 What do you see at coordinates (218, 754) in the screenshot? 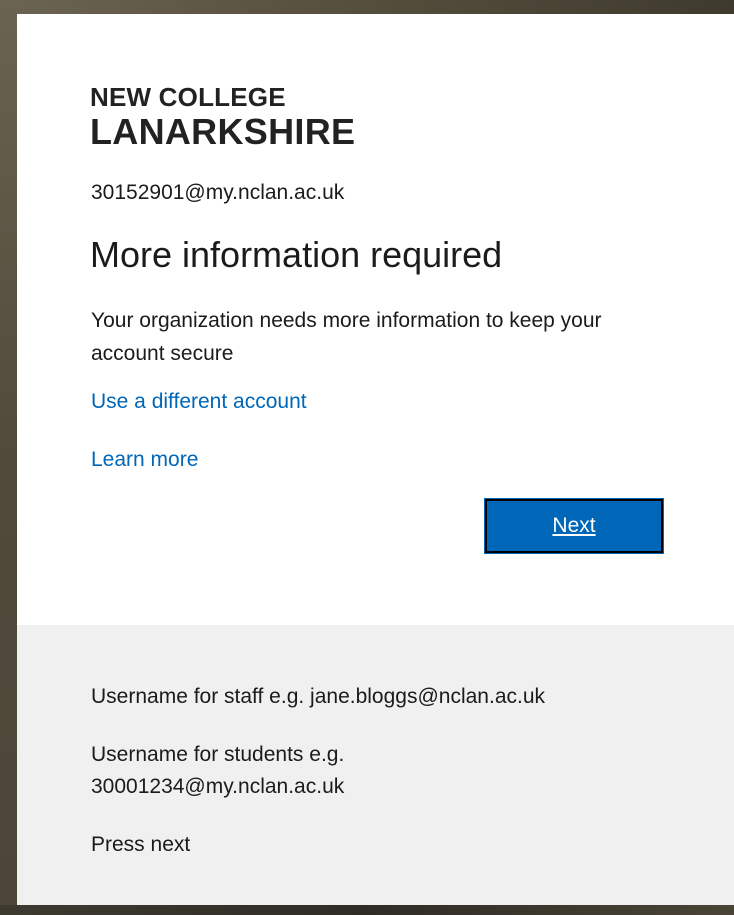
I see `students-hint-line1: Username for students e.g.` at bounding box center [218, 754].